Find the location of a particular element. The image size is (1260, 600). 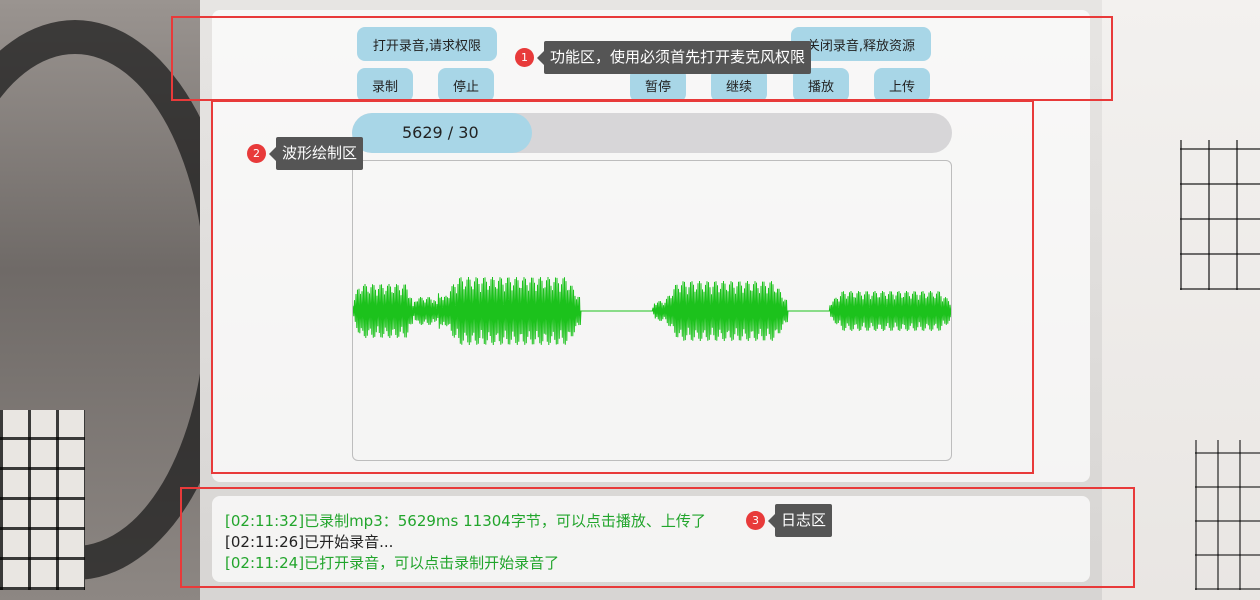

annotation-badge-3: 3 is located at coordinates (755, 520).